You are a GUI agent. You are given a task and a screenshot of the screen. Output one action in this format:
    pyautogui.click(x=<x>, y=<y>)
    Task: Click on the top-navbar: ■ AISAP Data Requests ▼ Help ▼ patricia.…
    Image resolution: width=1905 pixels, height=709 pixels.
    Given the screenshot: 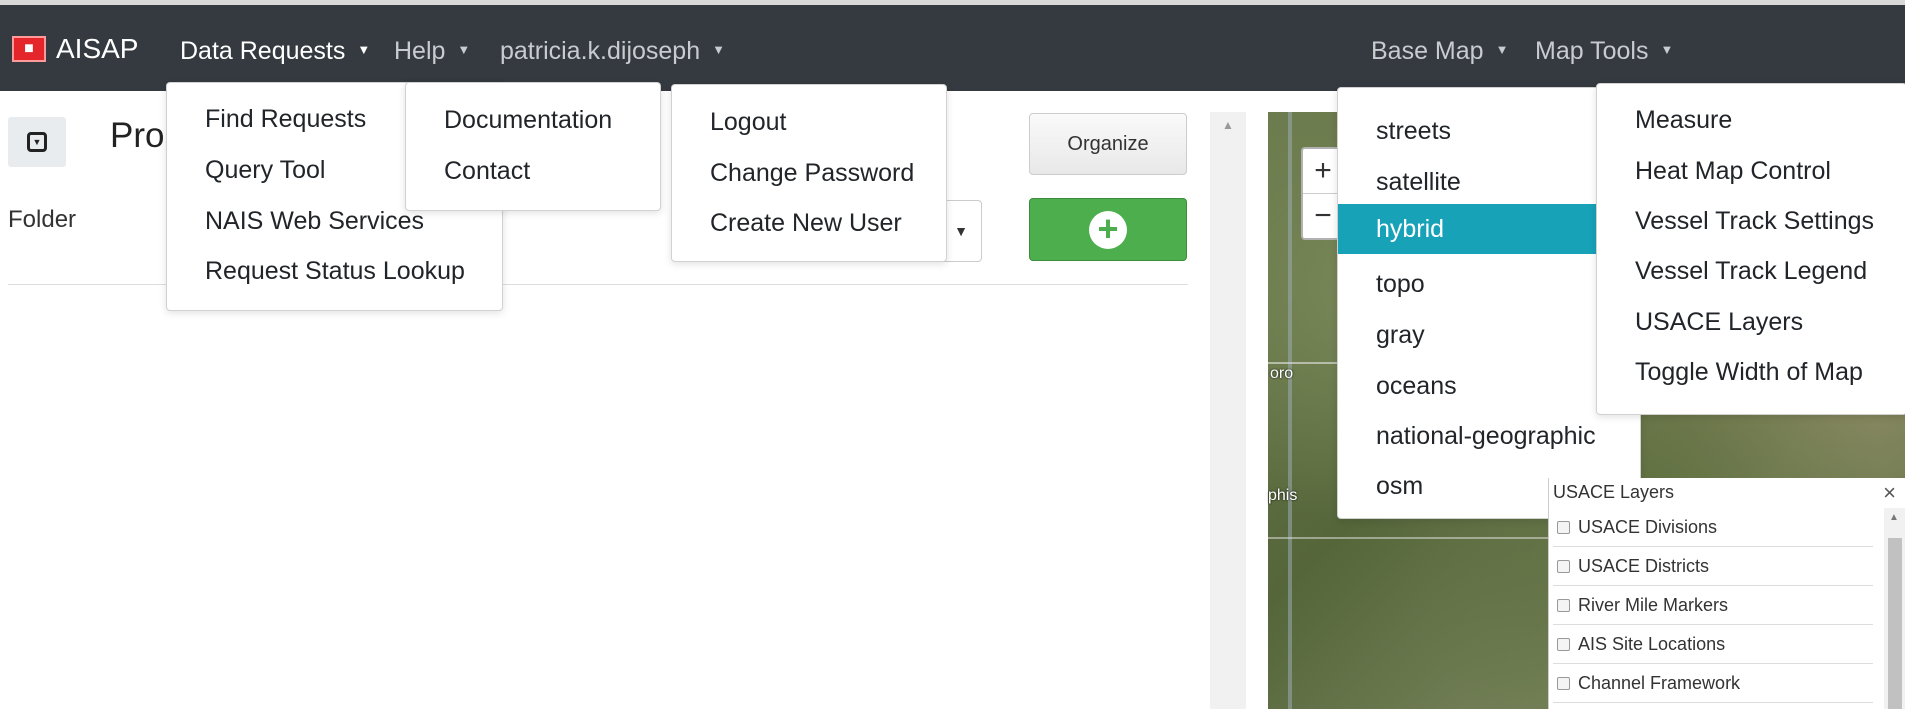 What is the action you would take?
    pyautogui.click(x=952, y=48)
    